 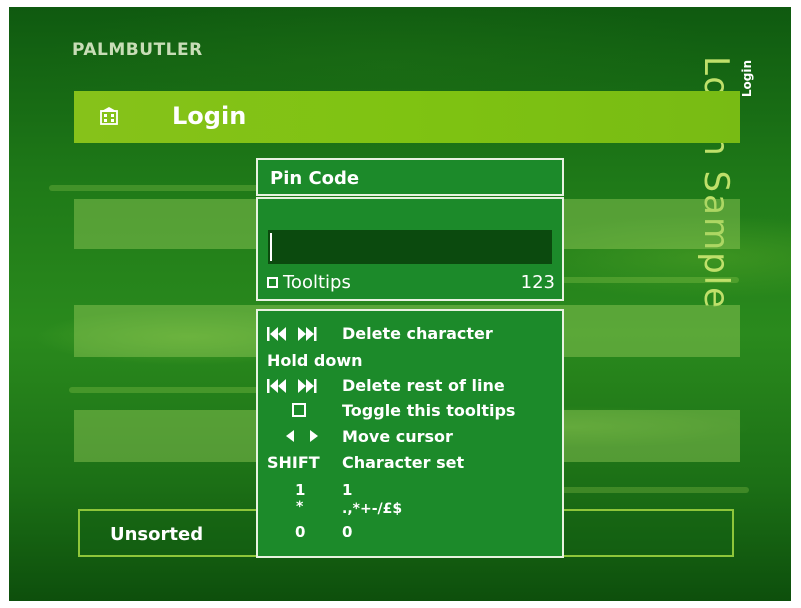 I want to click on pin-input-panel: Tooltips 123, so click(x=410, y=249).